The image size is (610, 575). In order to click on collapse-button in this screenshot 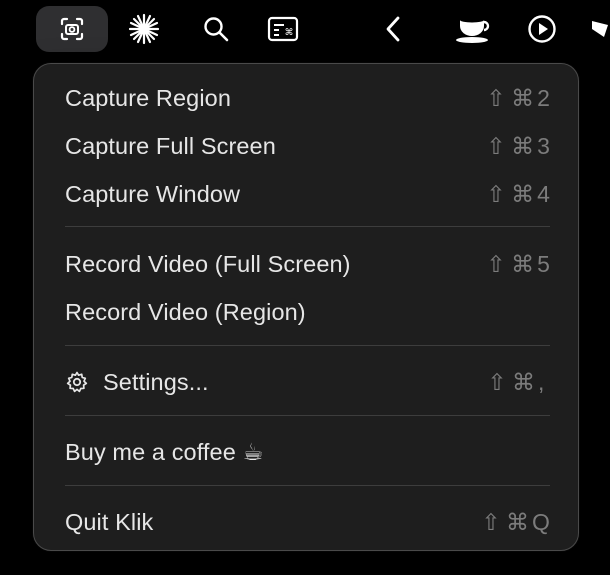, I will do `click(393, 29)`.